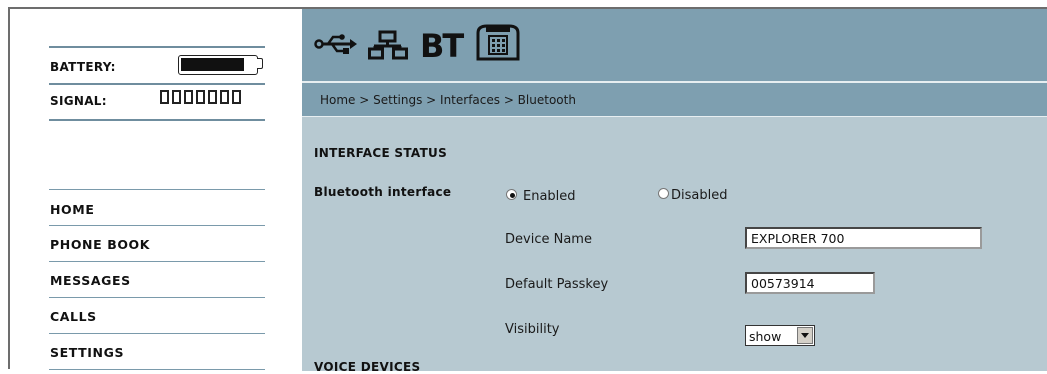 This screenshot has width=1047, height=374. What do you see at coordinates (549, 196) in the screenshot?
I see `enabled-label: Enabled` at bounding box center [549, 196].